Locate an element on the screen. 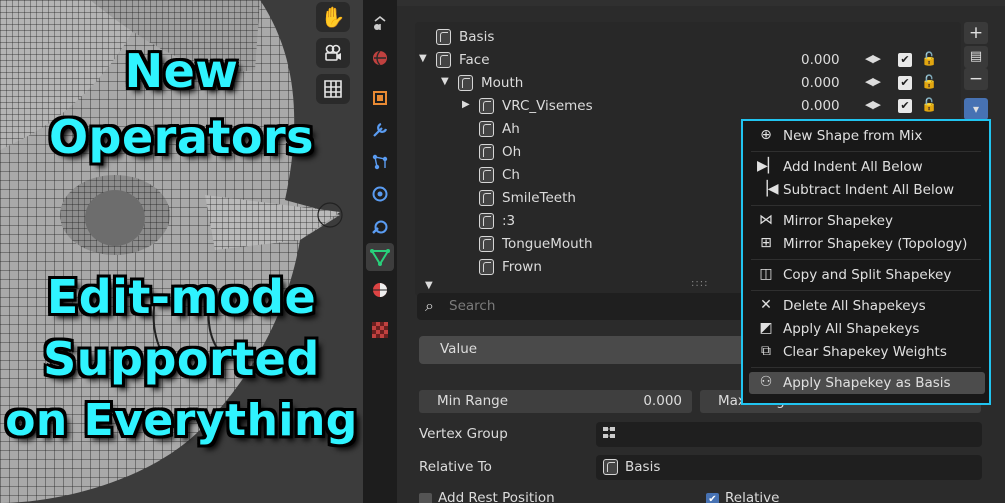  shapekey-name: Frown is located at coordinates (522, 267).